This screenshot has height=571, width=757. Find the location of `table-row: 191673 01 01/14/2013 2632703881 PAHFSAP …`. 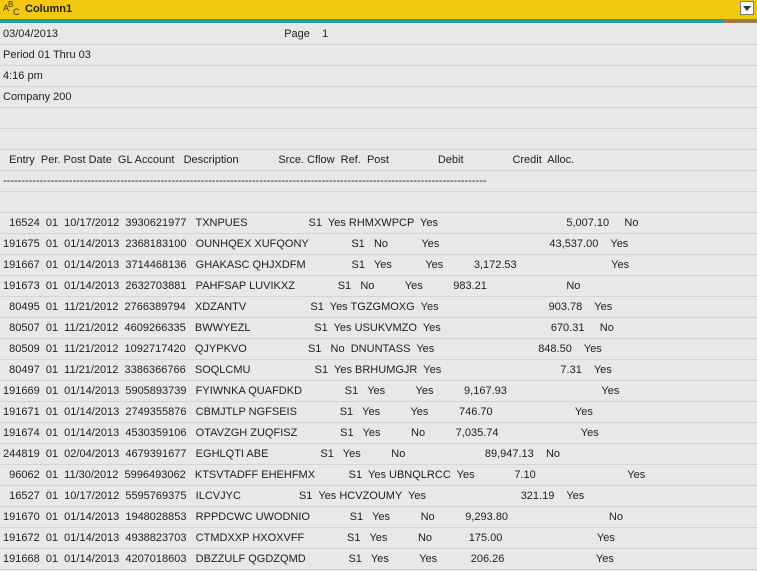

table-row: 191673 01 01/14/2013 2632703881 PAHFSAP … is located at coordinates (378, 286).